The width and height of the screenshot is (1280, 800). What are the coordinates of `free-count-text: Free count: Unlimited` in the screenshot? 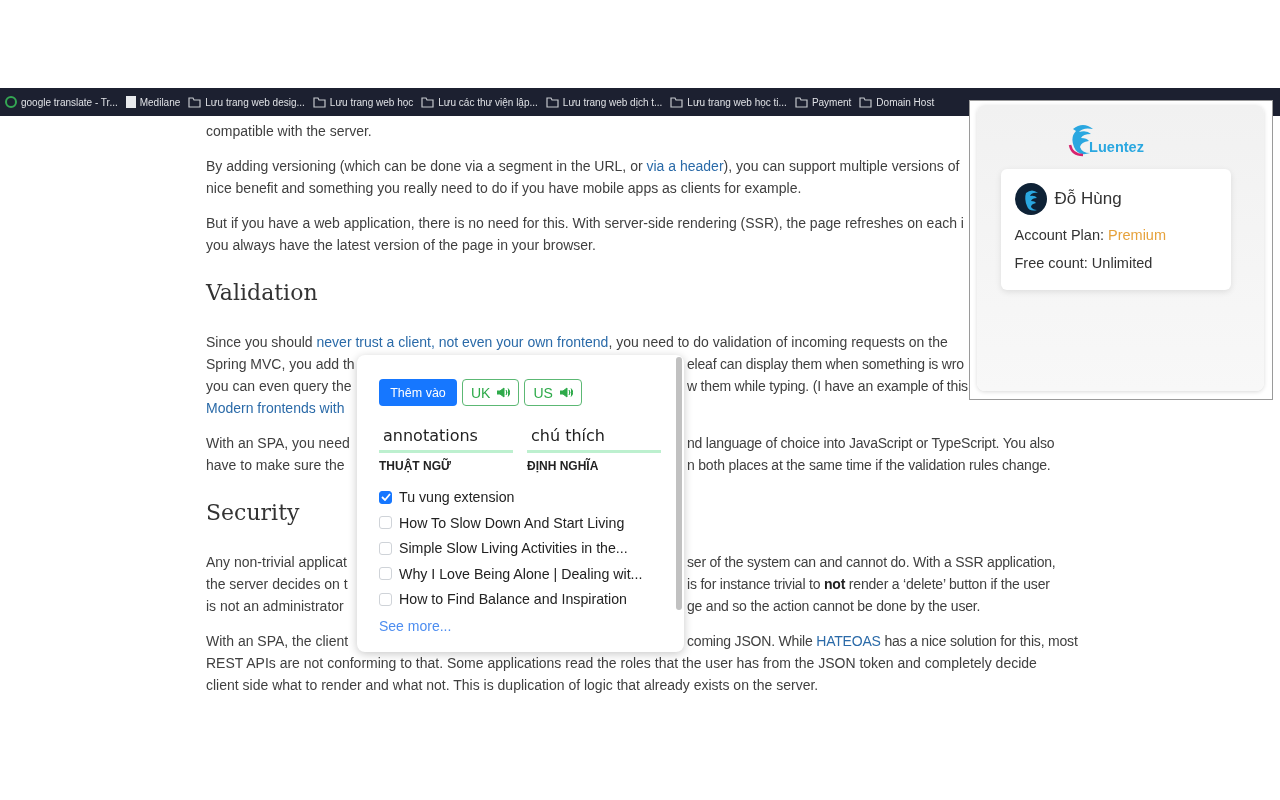 It's located at (1084, 263).